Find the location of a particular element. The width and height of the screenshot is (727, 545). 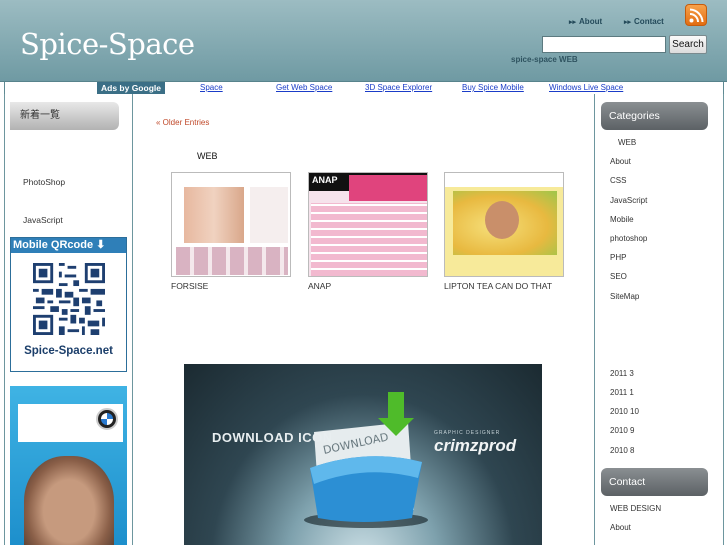

category-link-sitemap: SiteMap is located at coordinates (624, 296).